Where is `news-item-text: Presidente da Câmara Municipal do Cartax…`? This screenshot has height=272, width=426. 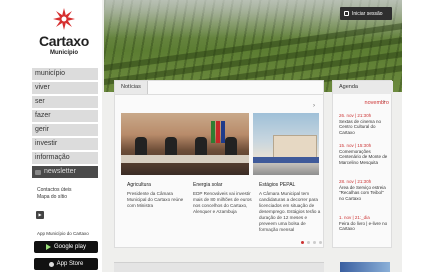
news-item-text: Presidente da Câmara Municipal do Cartax… is located at coordinates (155, 199).